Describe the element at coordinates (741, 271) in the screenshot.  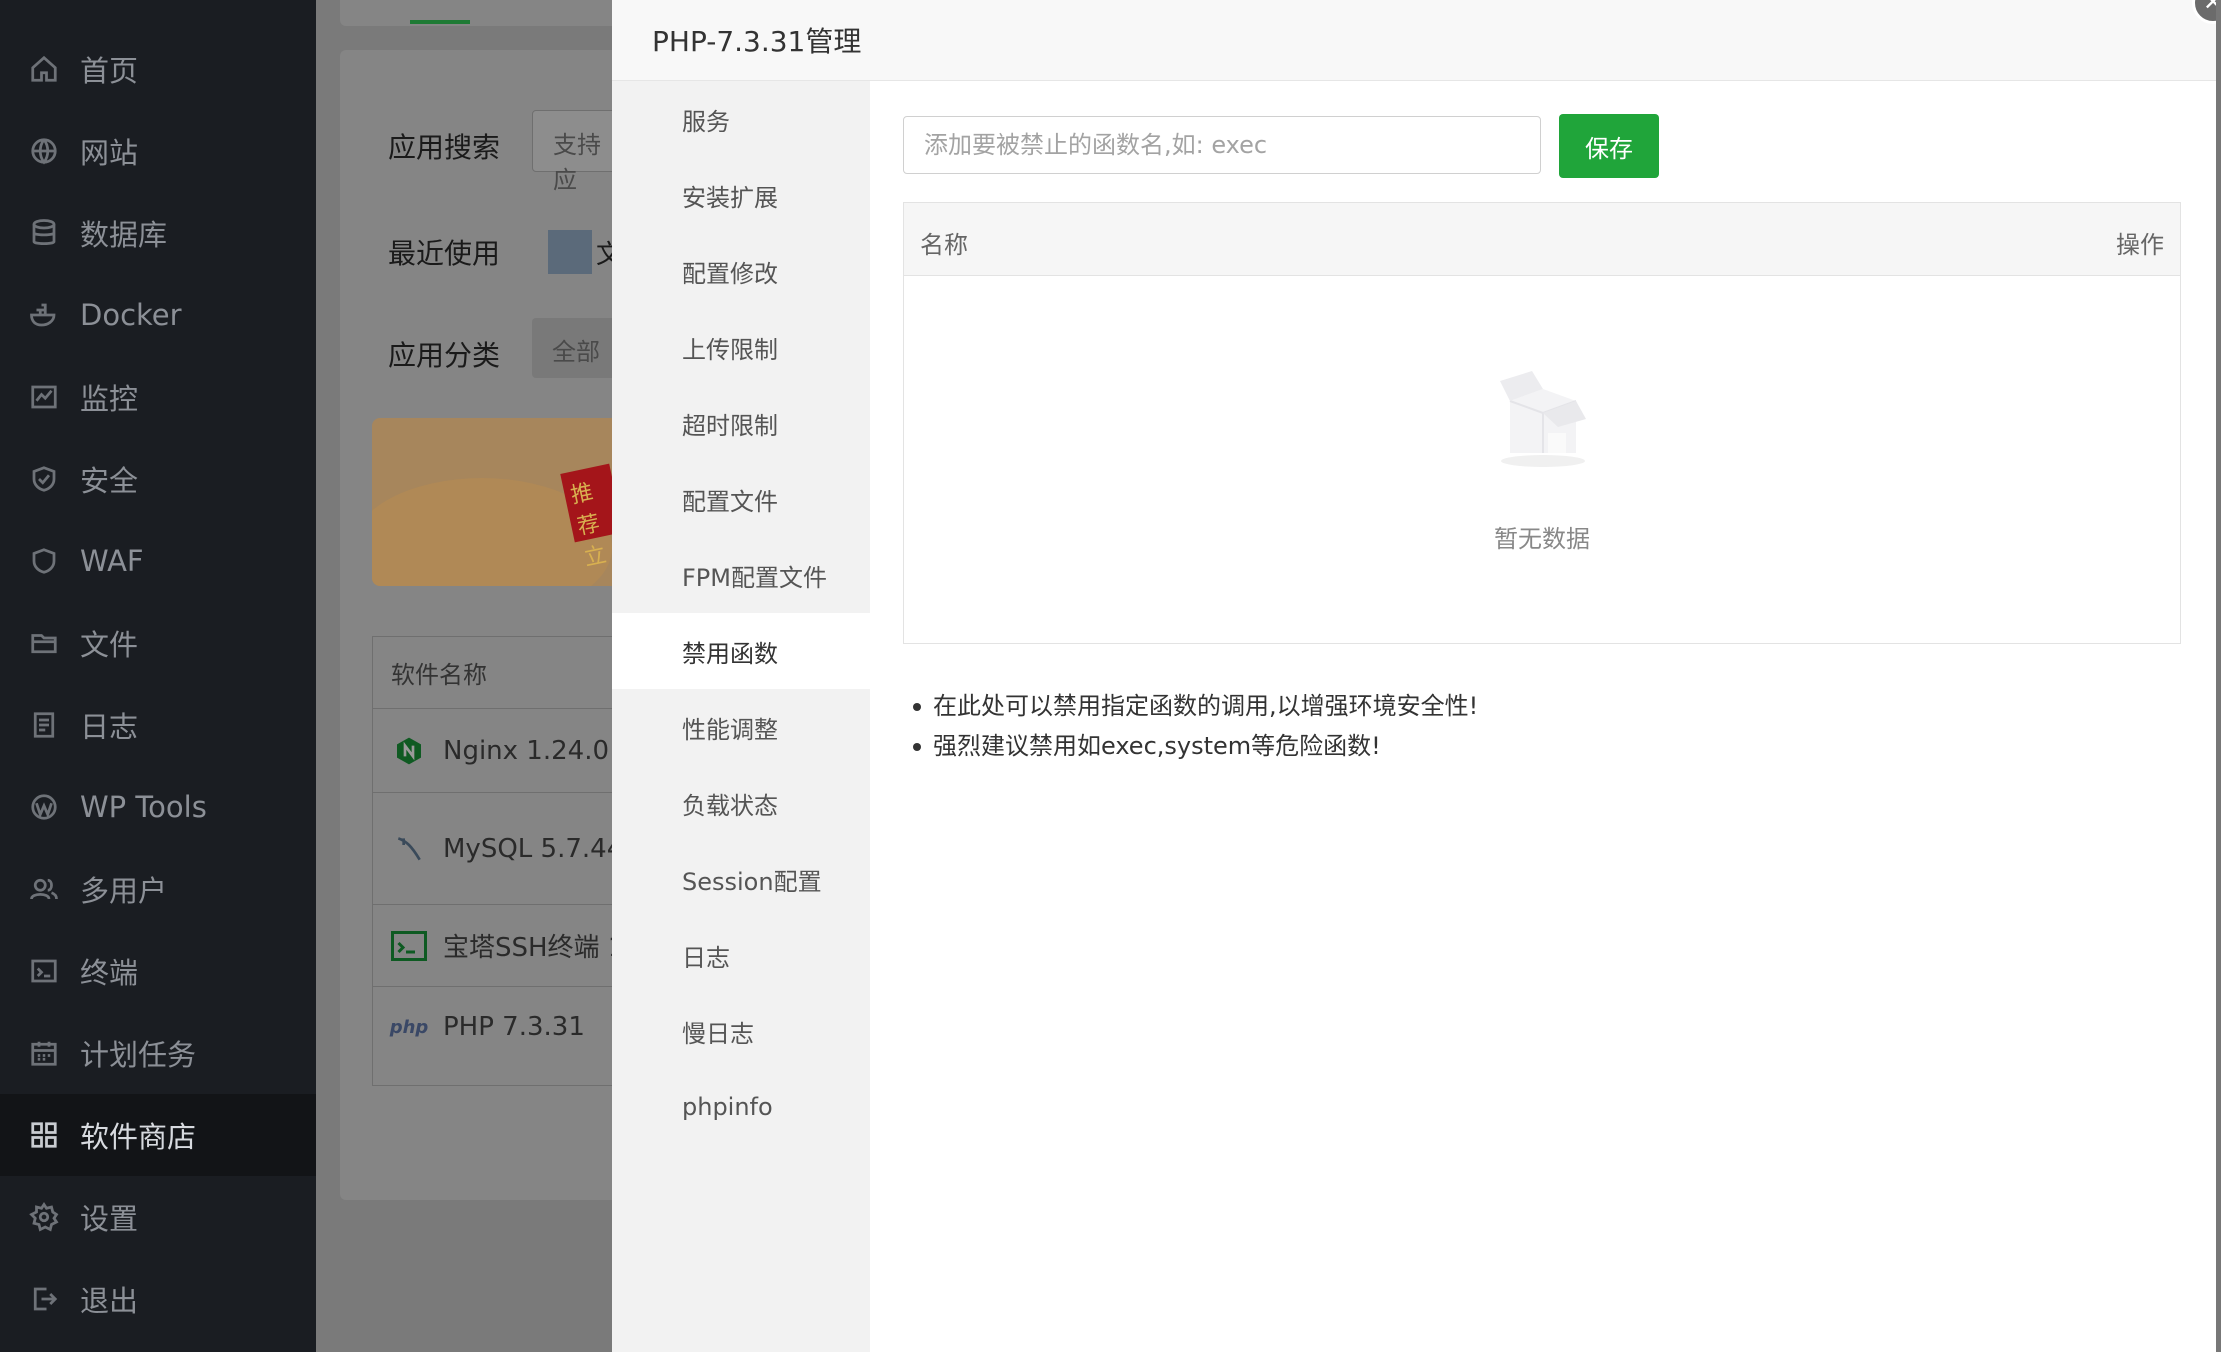
I see `nav-config-modify: 配置修改` at that location.